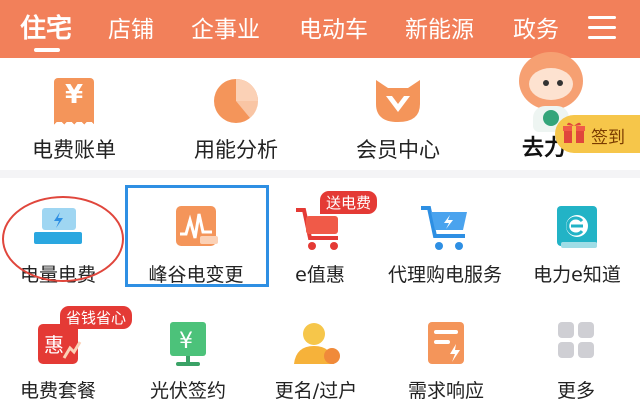 The image size is (640, 405). Describe the element at coordinates (236, 100) in the screenshot. I see `pie-chart-icon` at that location.